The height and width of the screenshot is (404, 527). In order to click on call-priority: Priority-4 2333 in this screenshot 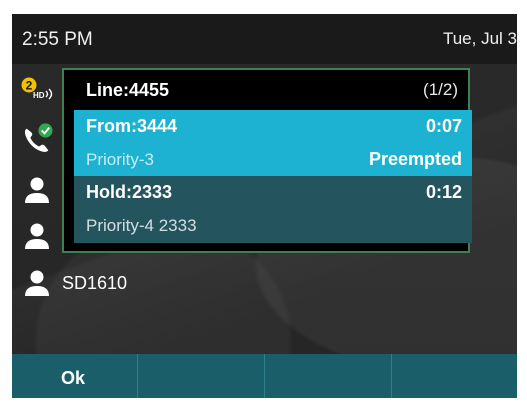, I will do `click(141, 225)`.